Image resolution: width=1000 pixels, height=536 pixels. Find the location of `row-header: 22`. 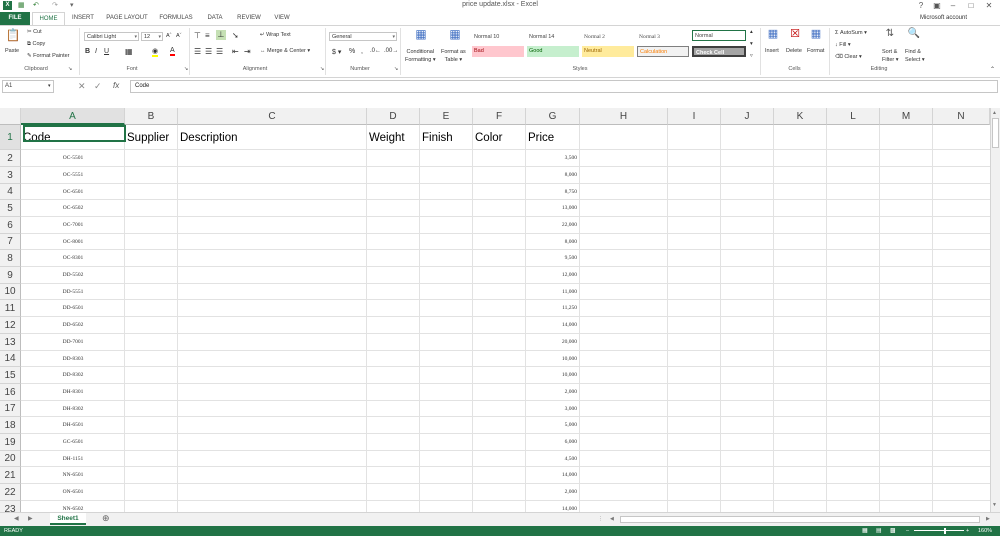

row-header: 22 is located at coordinates (10, 492).